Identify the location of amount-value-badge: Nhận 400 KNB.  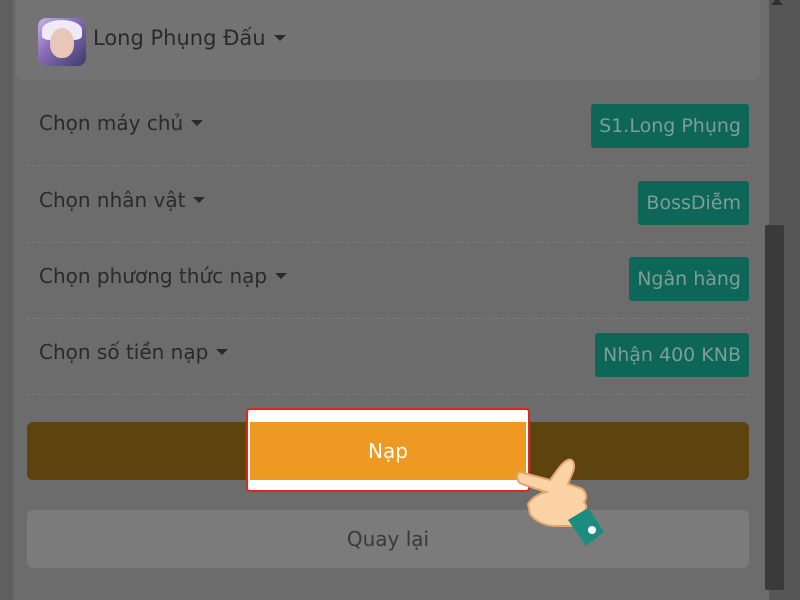
(672, 355).